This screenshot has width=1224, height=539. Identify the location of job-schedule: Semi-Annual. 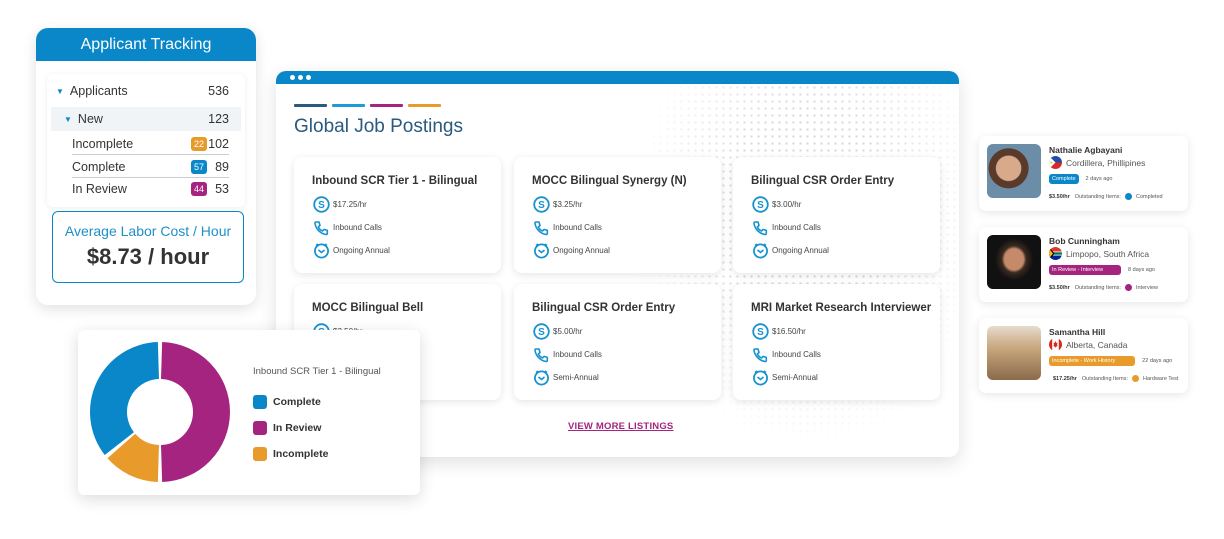
(795, 377).